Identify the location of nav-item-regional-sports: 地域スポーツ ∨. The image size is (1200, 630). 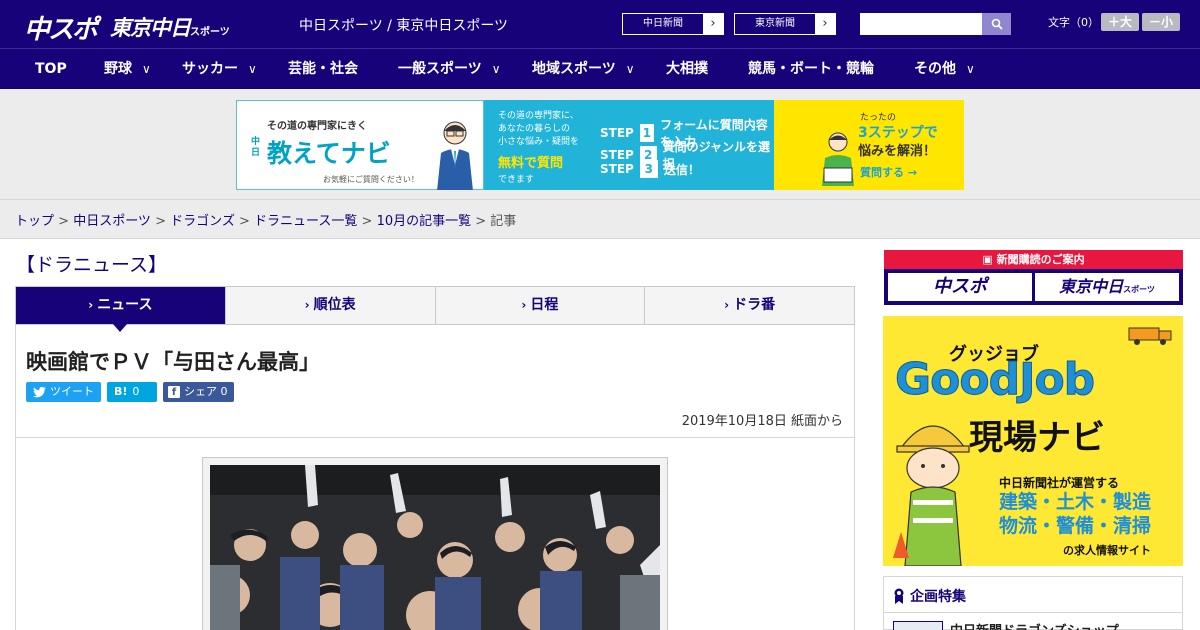
(583, 69).